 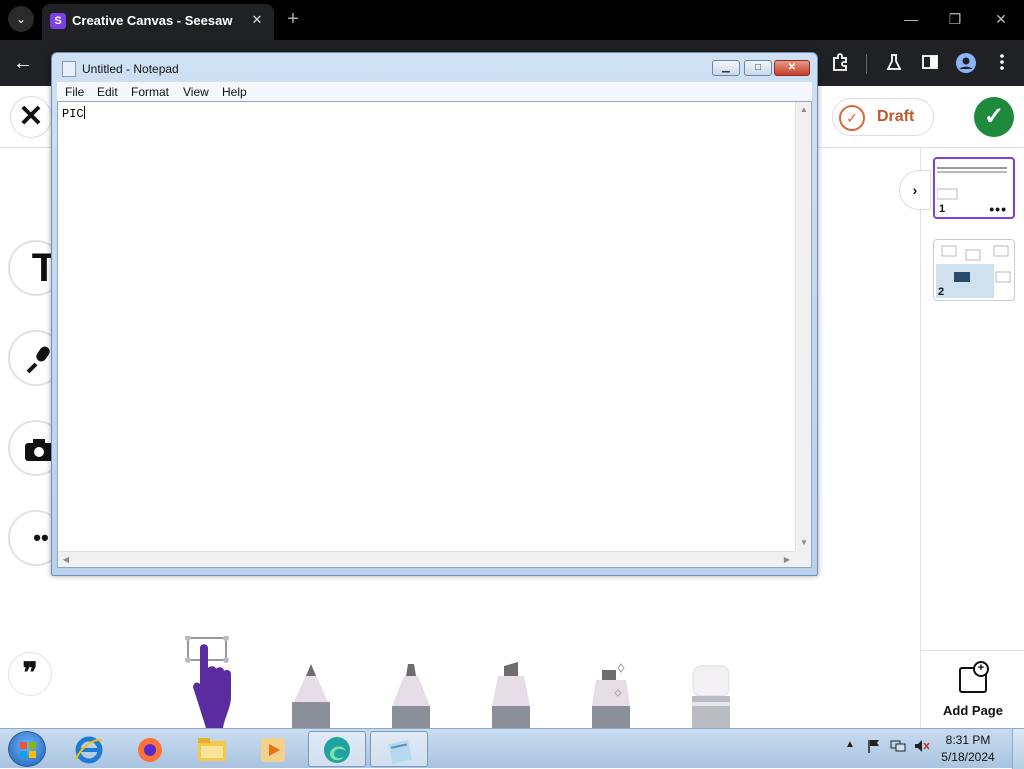 What do you see at coordinates (152, 20) in the screenshot?
I see `tab-title: Creative Canvas - Seesaw` at bounding box center [152, 20].